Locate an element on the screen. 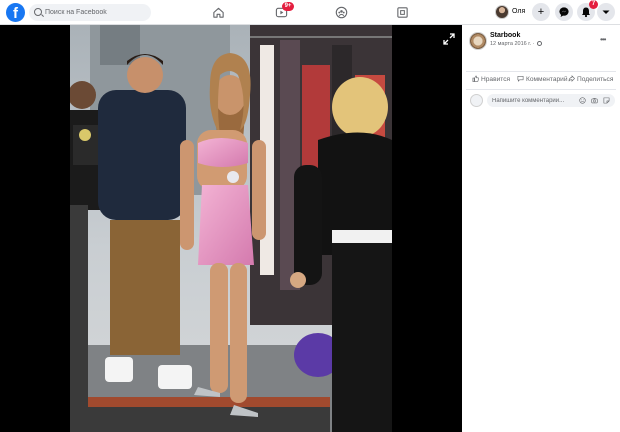 The image size is (620, 432). like-button: Нравится is located at coordinates (491, 79).